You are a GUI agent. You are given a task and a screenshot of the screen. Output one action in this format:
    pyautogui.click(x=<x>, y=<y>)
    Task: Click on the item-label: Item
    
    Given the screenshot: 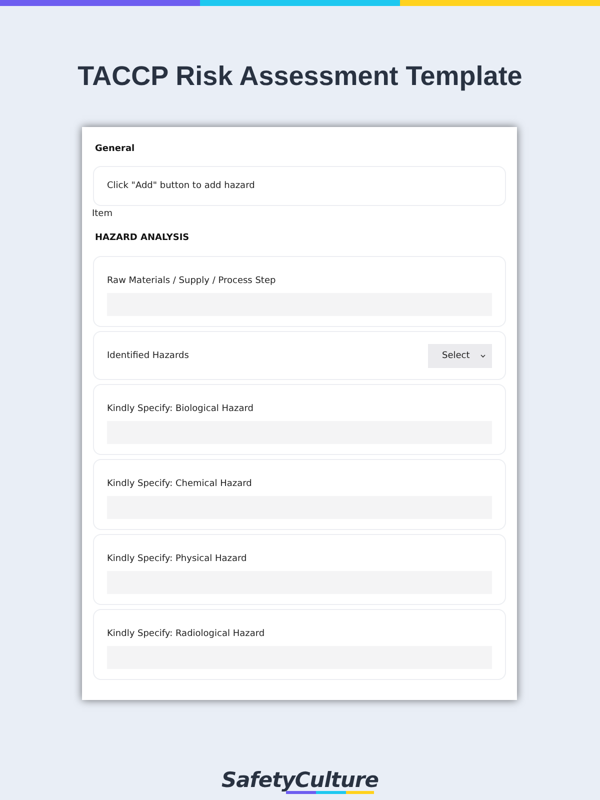 What is the action you would take?
    pyautogui.click(x=102, y=214)
    